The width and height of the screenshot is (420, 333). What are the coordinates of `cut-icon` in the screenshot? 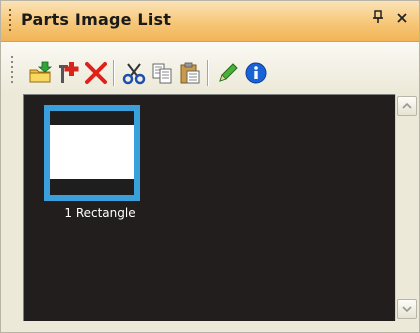 It's located at (134, 74).